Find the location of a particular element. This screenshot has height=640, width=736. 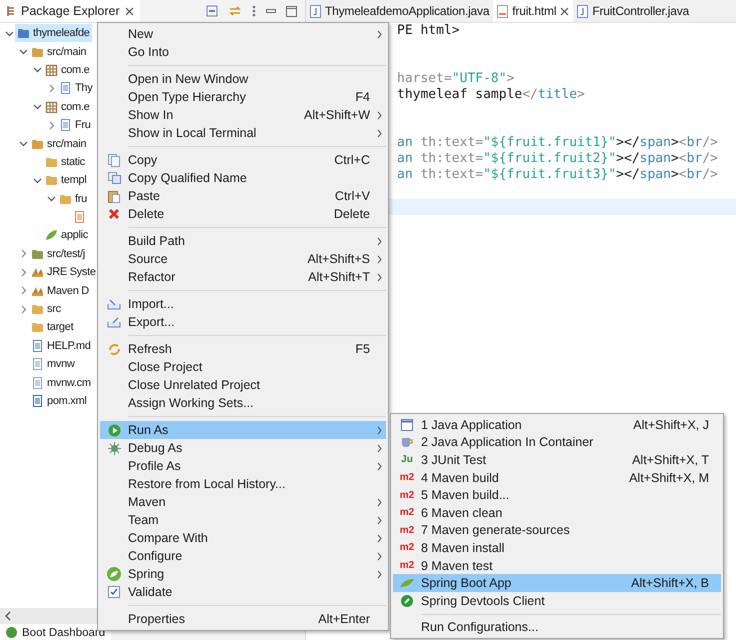

editor-tab: ThymeleafdemoApplication.java is located at coordinates (400, 11).